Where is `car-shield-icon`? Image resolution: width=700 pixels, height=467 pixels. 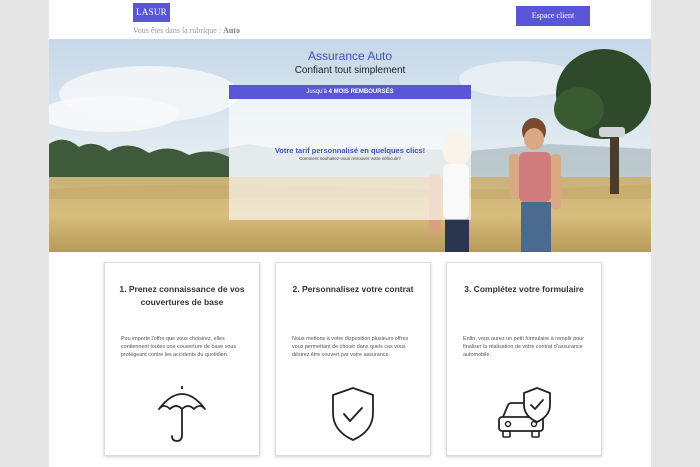
car-shield-icon is located at coordinates (524, 412).